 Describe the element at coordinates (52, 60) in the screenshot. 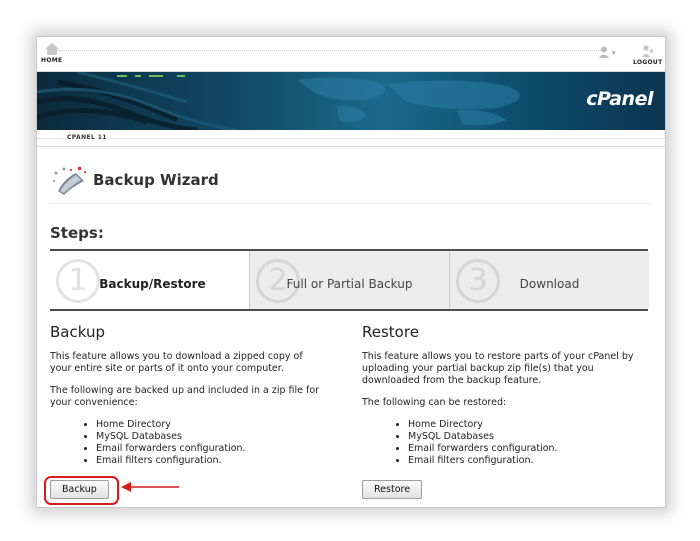

I see `home-label: HOME` at that location.